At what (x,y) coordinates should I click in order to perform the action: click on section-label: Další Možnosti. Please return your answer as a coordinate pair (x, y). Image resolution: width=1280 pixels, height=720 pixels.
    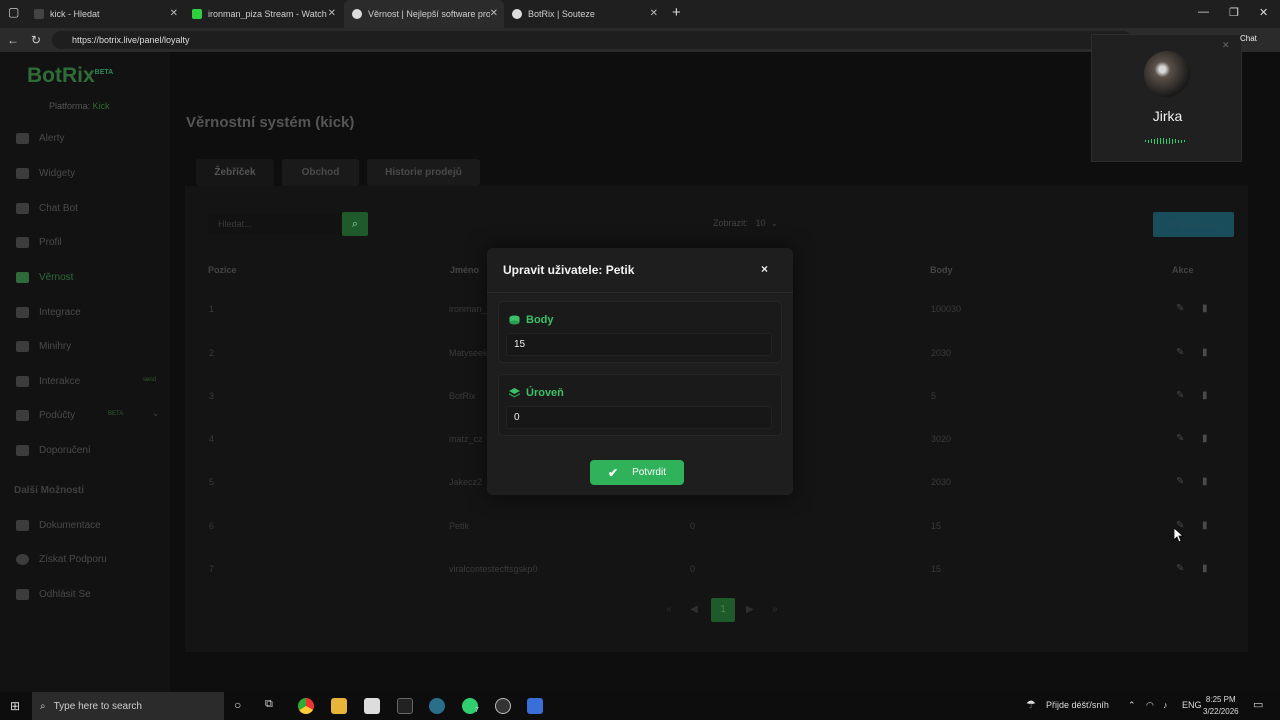
    Looking at the image, I should click on (49, 490).